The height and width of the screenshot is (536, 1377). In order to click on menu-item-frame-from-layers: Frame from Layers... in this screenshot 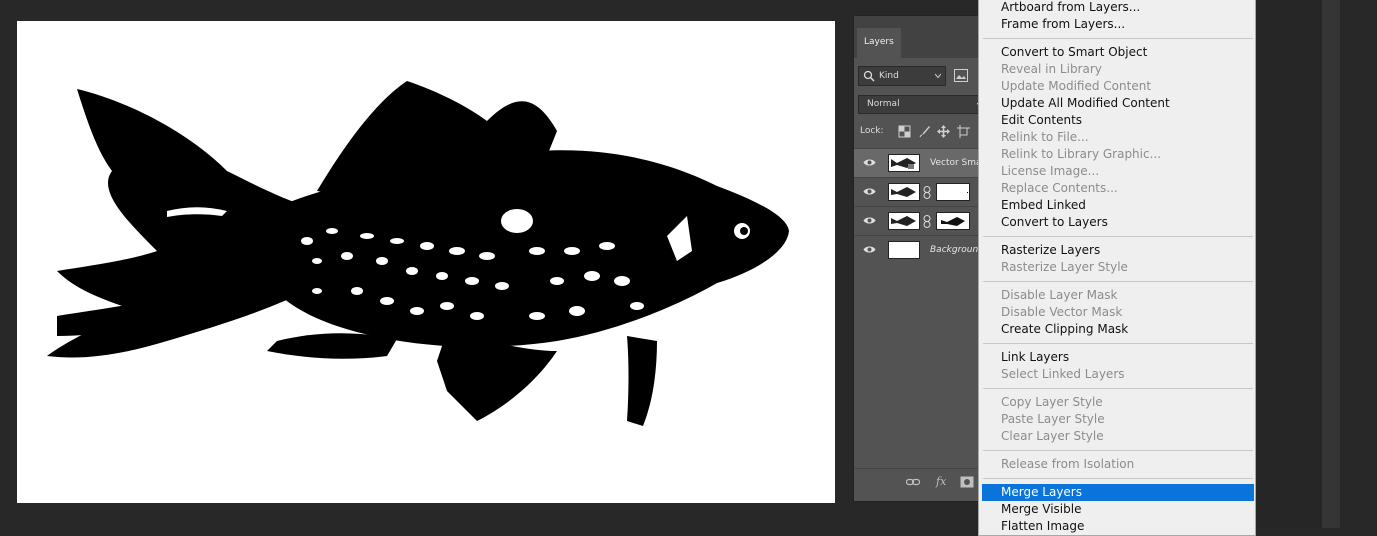, I will do `click(1118, 24)`.